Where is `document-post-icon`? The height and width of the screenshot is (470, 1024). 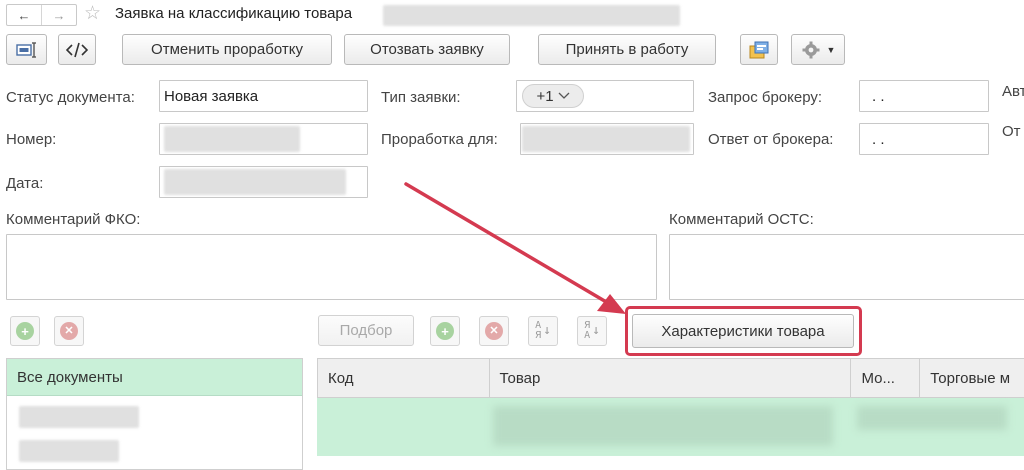 document-post-icon is located at coordinates (25, 49).